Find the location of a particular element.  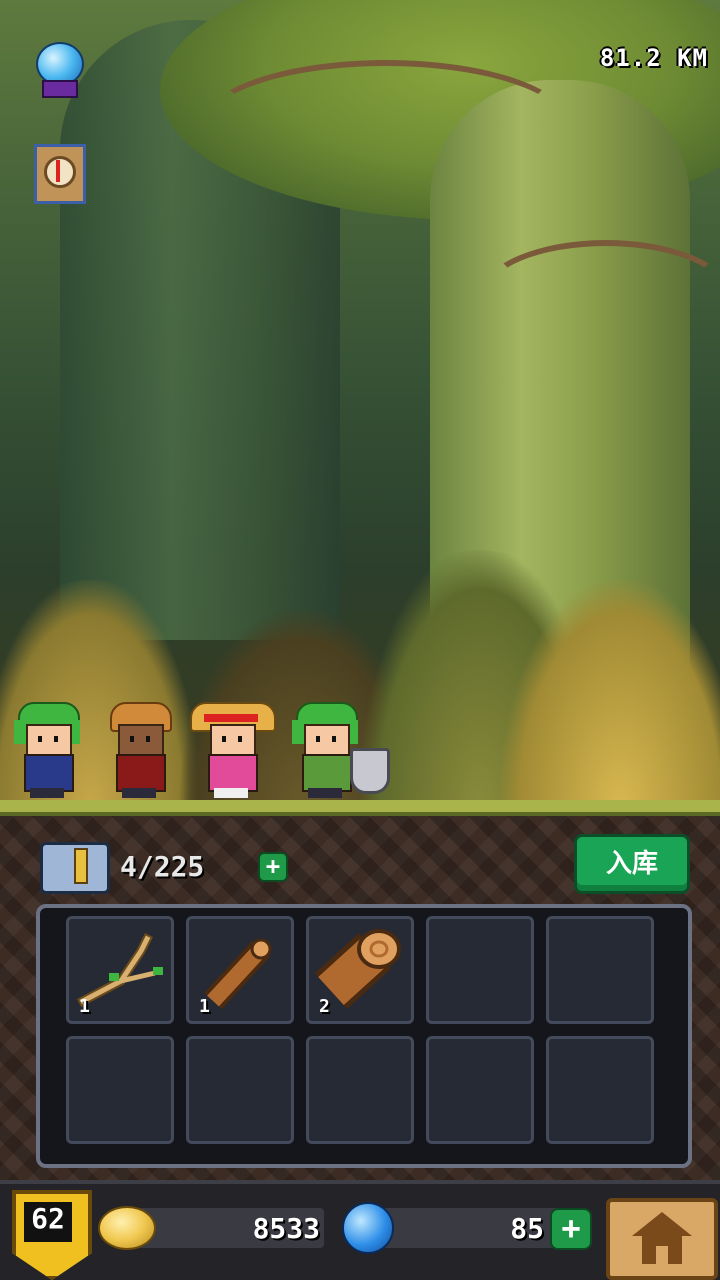

grass-bush is located at coordinates (610, 695).